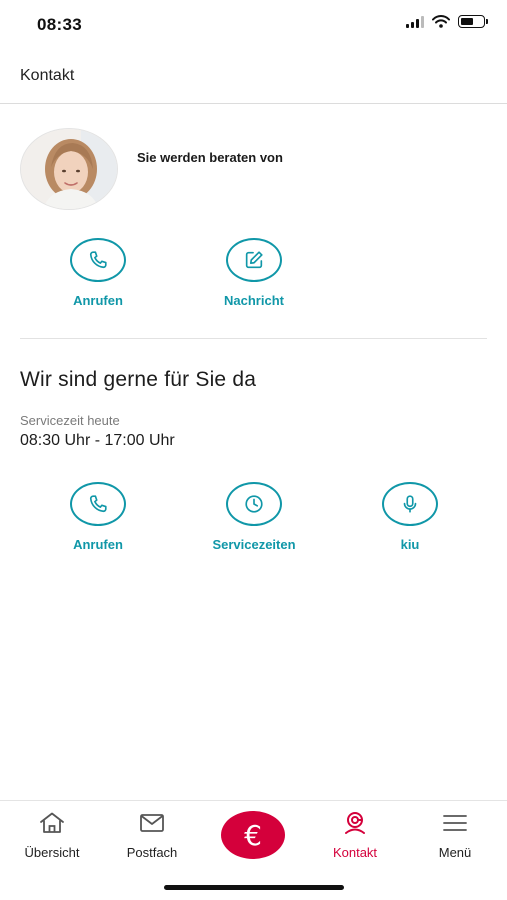 This screenshot has width=507, height=900. Describe the element at coordinates (52, 822) in the screenshot. I see `home-icon` at that location.